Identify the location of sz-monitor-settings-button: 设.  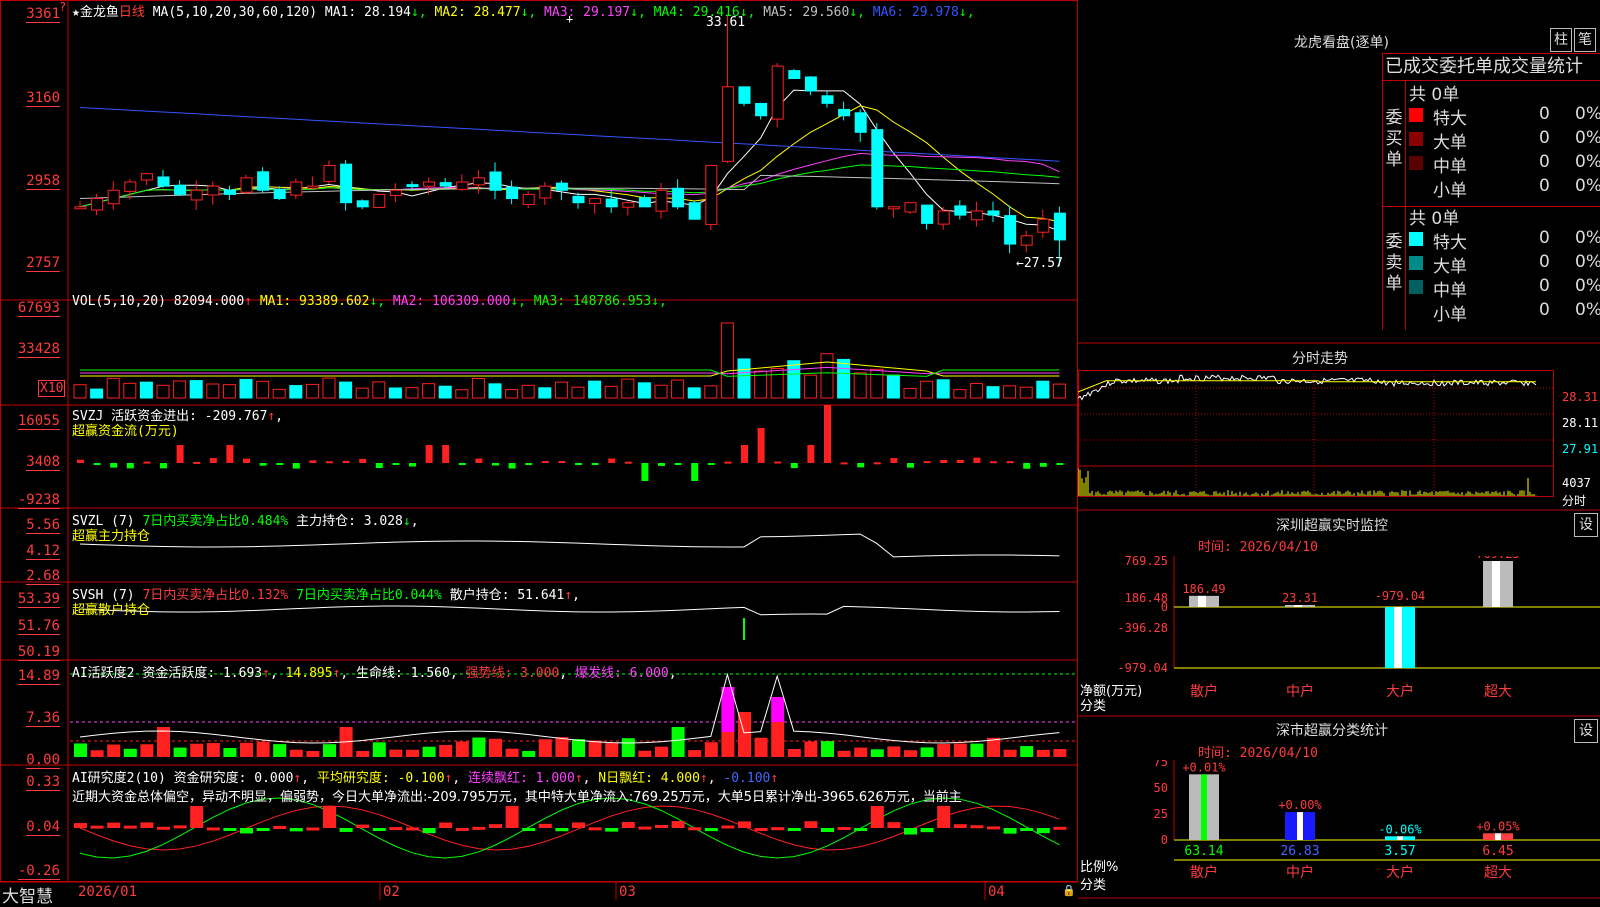
(1586, 525).